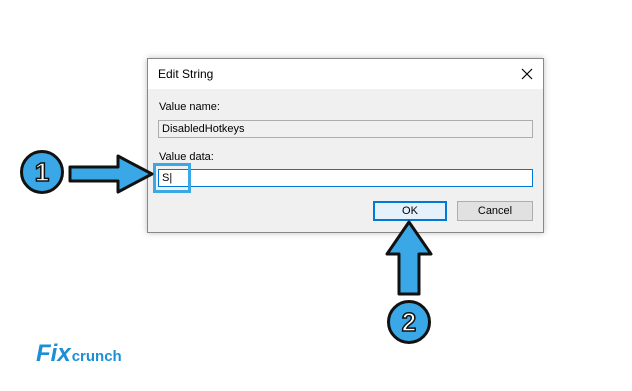 The height and width of the screenshot is (391, 632). What do you see at coordinates (345, 74) in the screenshot?
I see `title-bar: Edit String` at bounding box center [345, 74].